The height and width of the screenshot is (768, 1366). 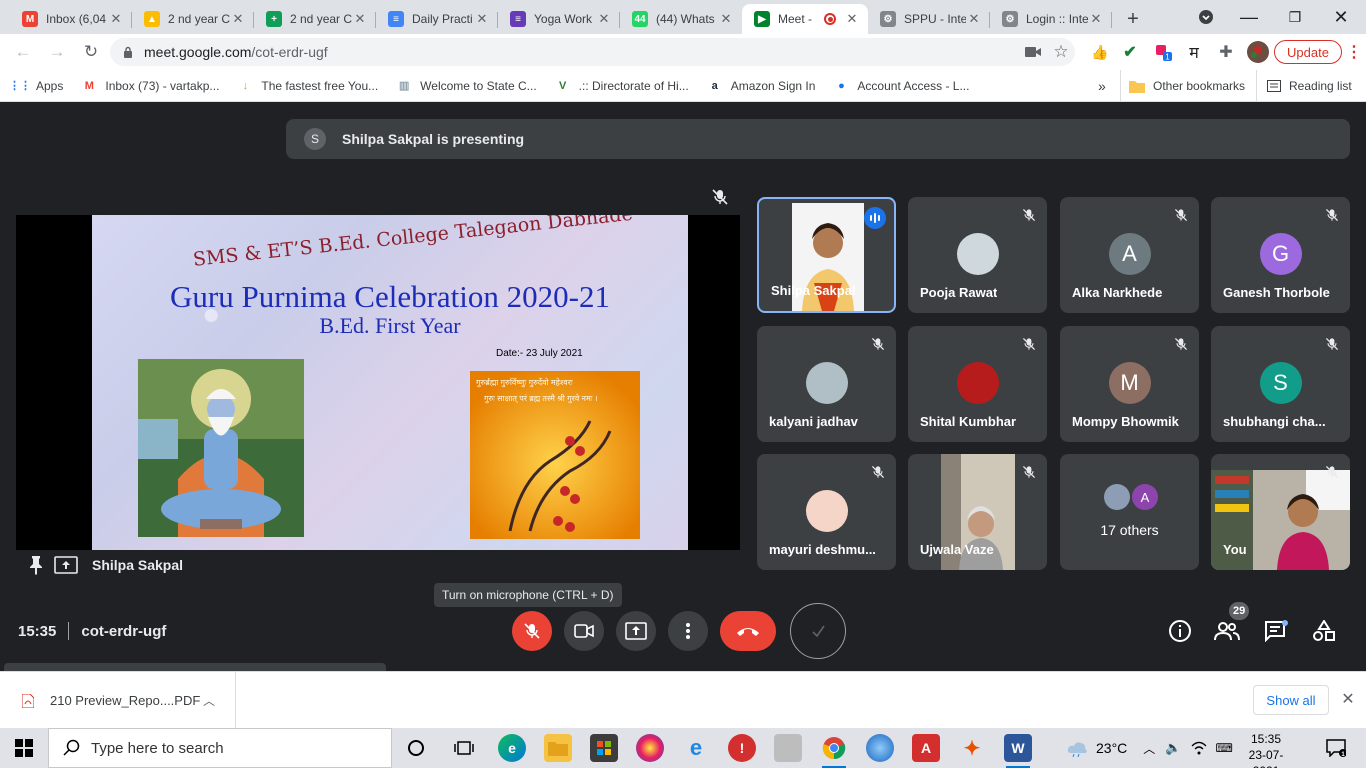 What do you see at coordinates (1308, 52) in the screenshot?
I see `update-button: Update` at bounding box center [1308, 52].